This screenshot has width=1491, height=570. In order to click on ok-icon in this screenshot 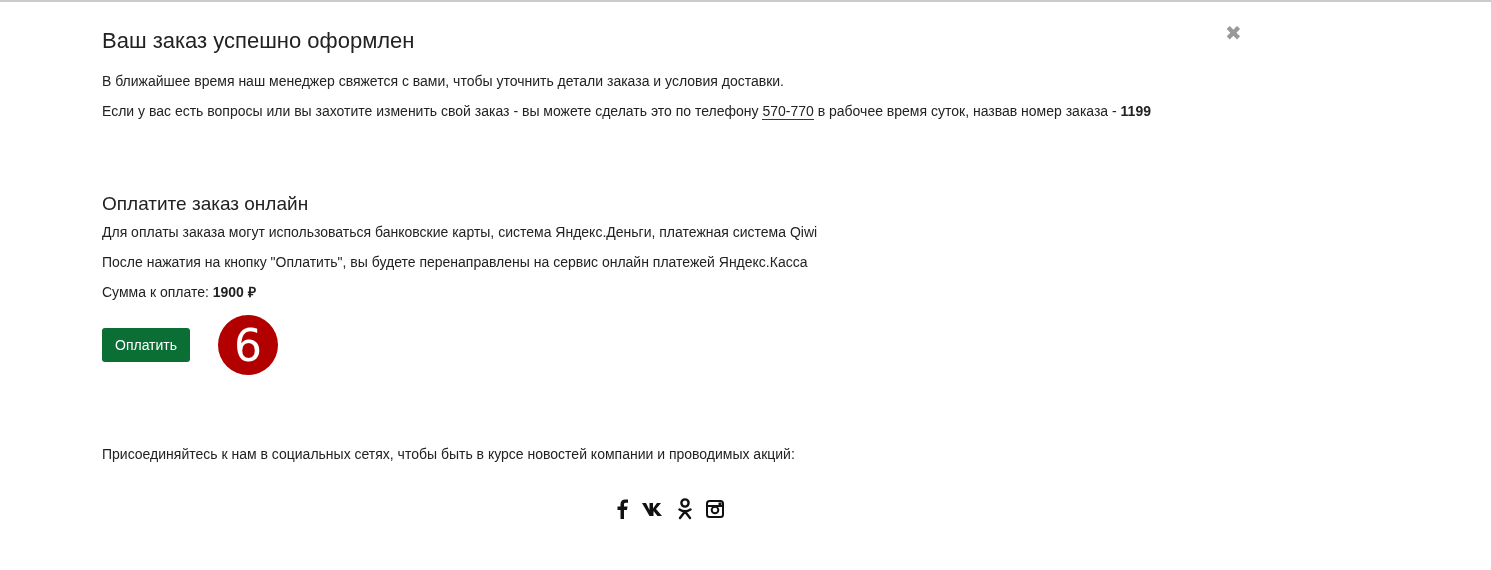, I will do `click(685, 509)`.